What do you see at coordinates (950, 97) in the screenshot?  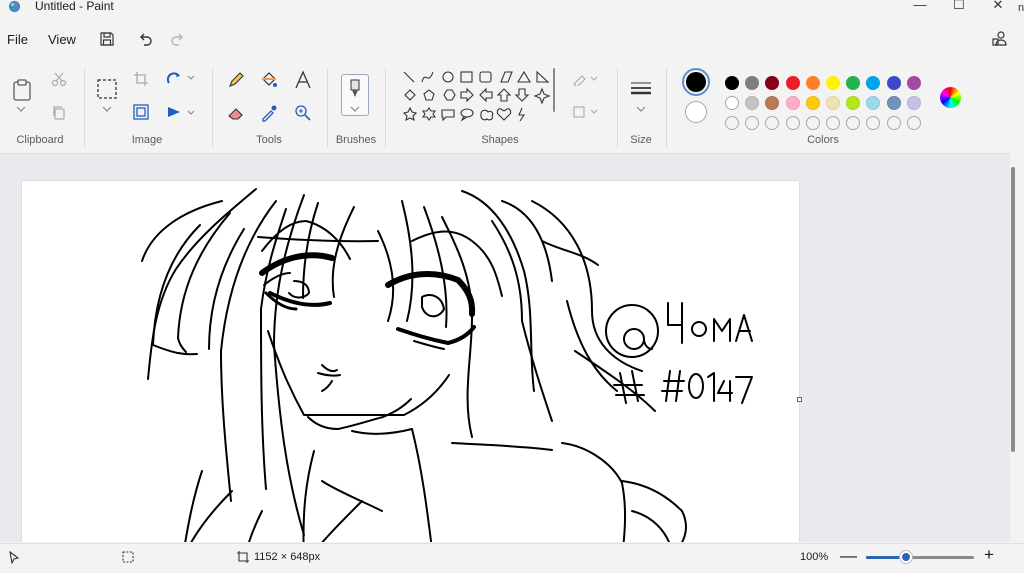 I see `edit-colors-icon` at bounding box center [950, 97].